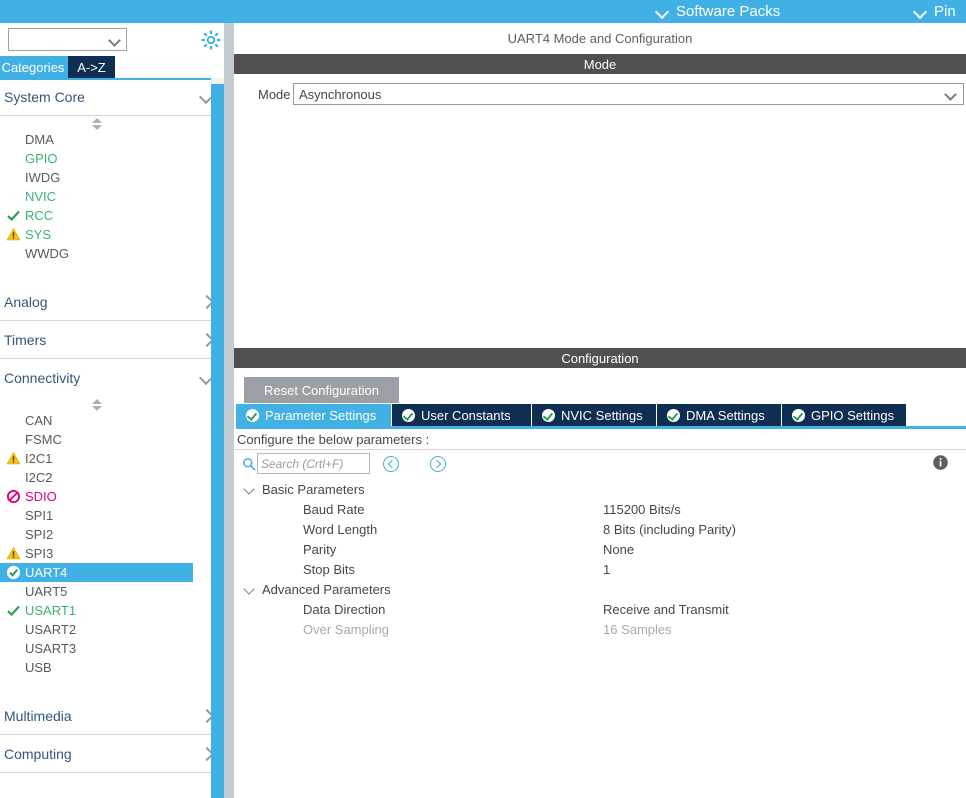  What do you see at coordinates (462, 415) in the screenshot?
I see `tab-user-constants: User Constants` at bounding box center [462, 415].